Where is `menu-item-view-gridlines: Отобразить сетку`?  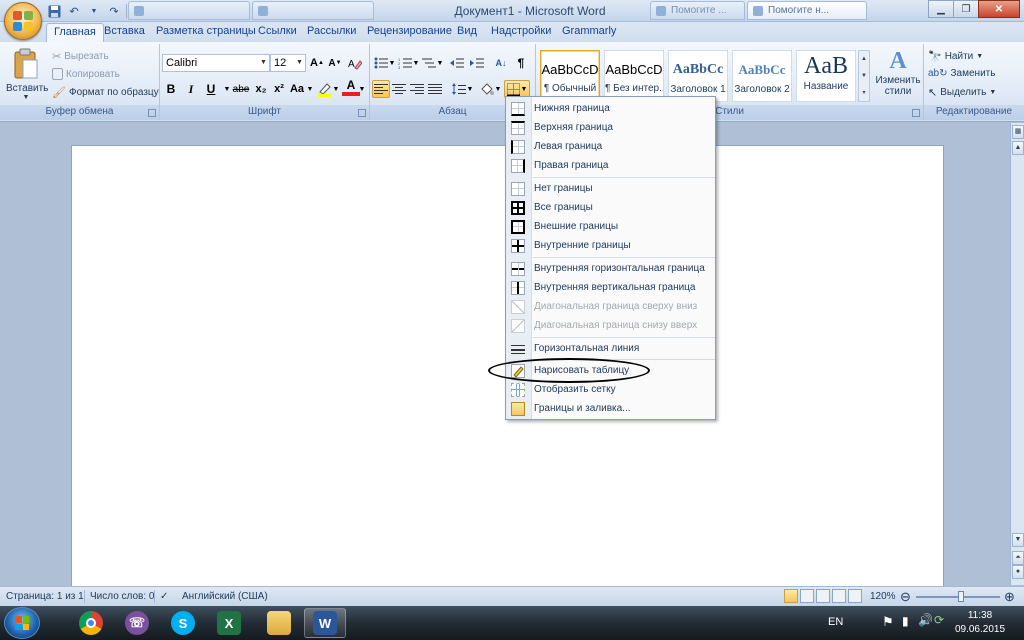 menu-item-view-gridlines: Отобразить сетку is located at coordinates (610, 389).